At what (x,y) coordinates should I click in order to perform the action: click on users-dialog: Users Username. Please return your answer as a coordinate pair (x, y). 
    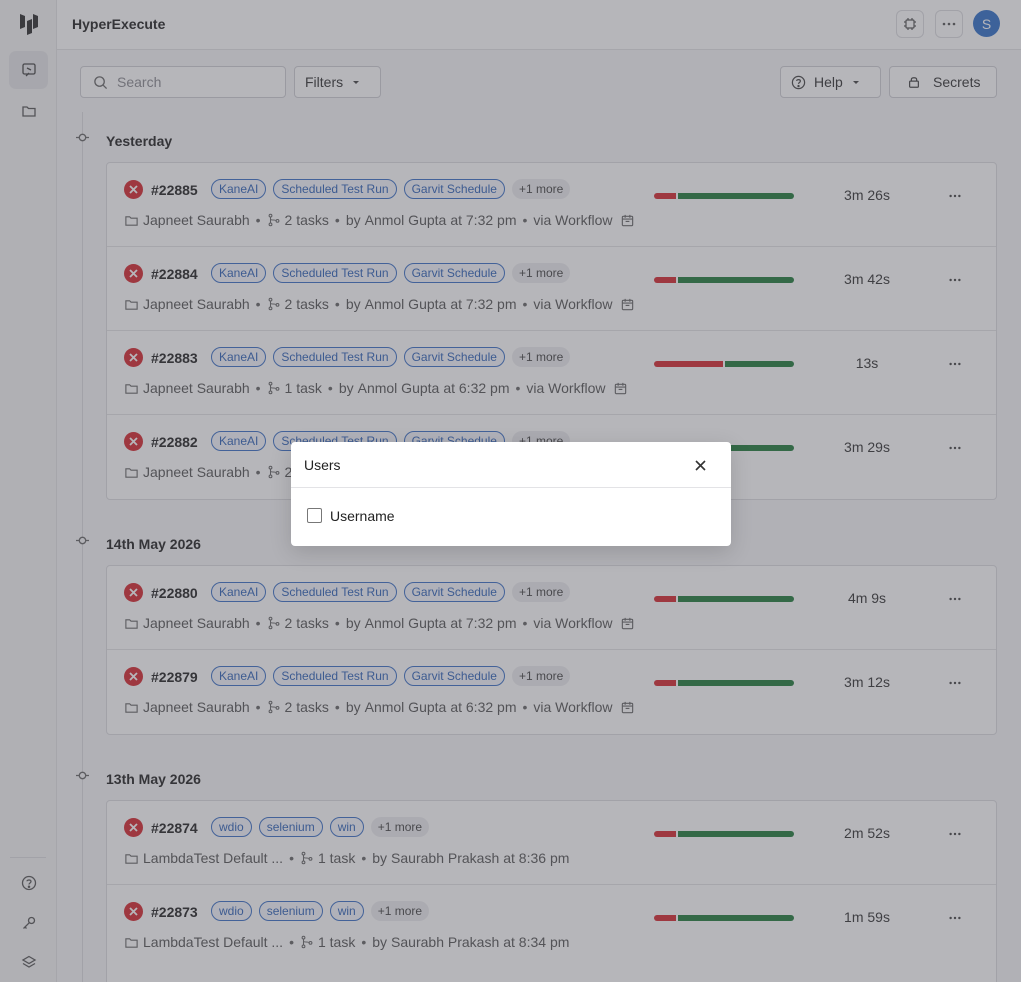
    Looking at the image, I should click on (511, 494).